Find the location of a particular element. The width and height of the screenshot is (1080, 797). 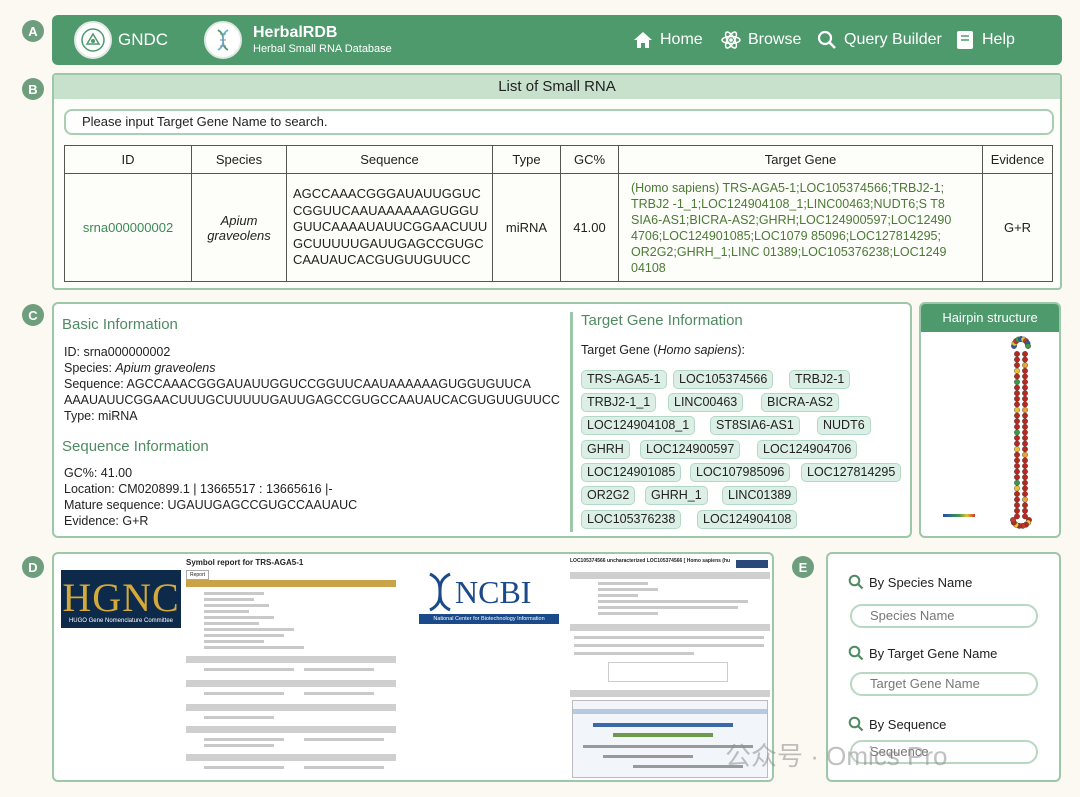

target-gene-label: Target Gene (Homo sapiens): is located at coordinates (663, 350).